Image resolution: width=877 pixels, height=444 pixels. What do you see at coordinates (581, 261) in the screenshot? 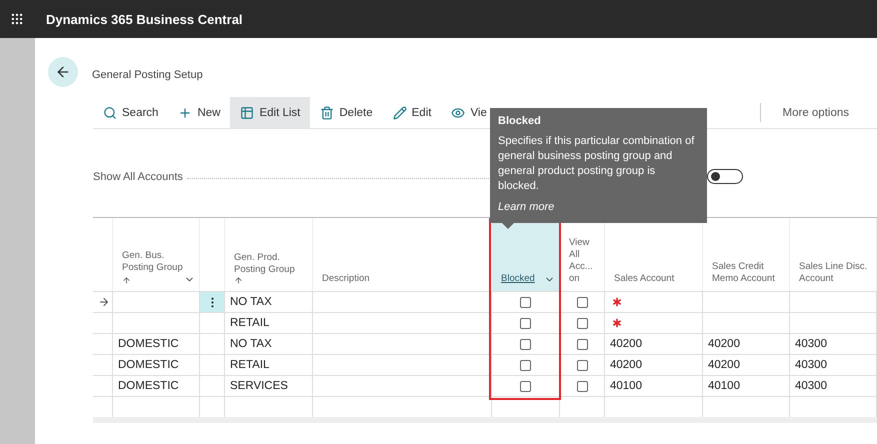
I see `column-label: View All Acc... on` at bounding box center [581, 261].